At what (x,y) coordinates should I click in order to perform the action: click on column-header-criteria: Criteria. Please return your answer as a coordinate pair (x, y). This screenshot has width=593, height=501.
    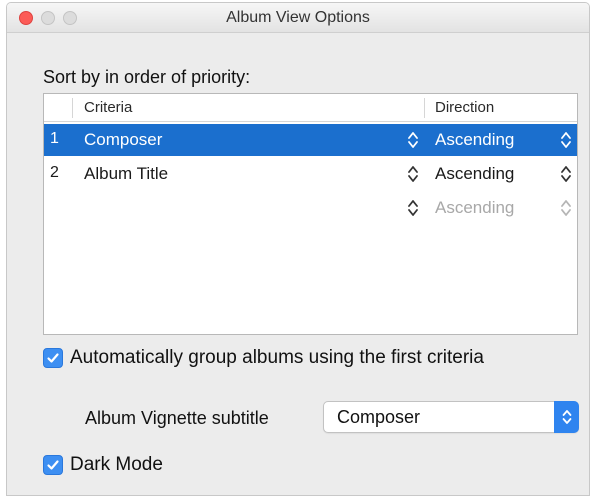
    Looking at the image, I should click on (108, 107).